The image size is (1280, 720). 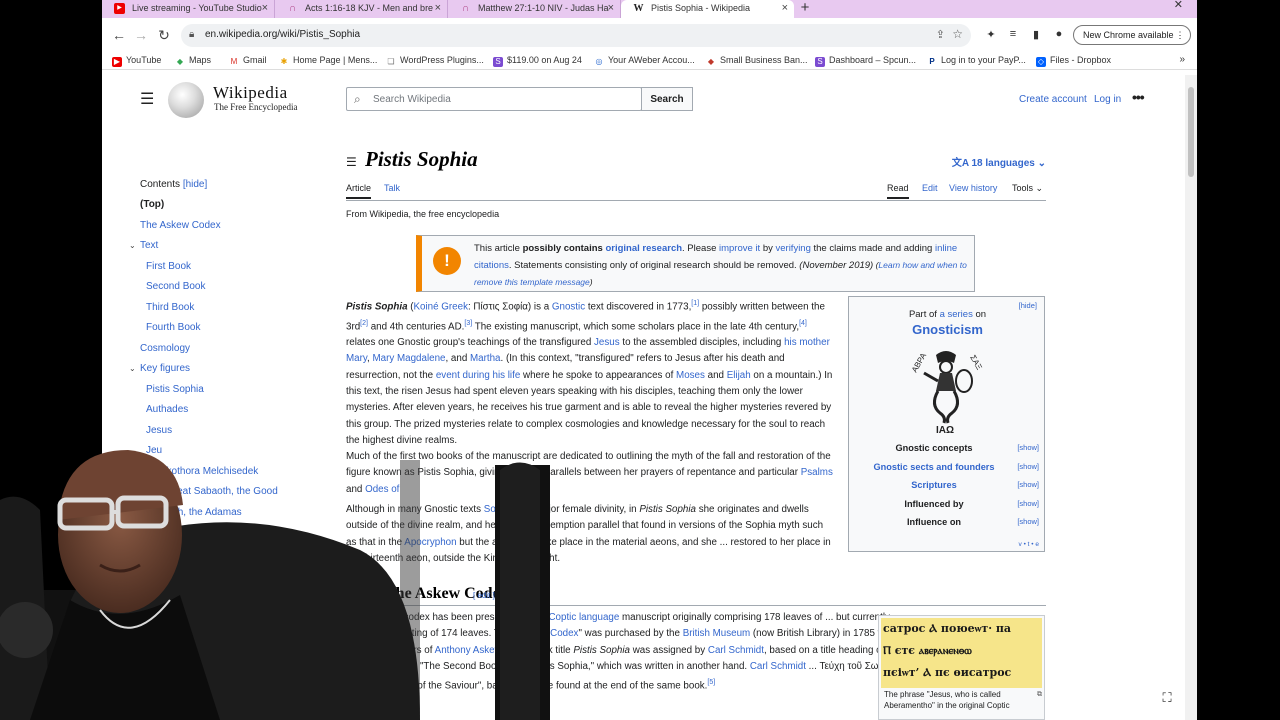 I want to click on view-talk-edit-links: v • t • e, so click(x=1029, y=544).